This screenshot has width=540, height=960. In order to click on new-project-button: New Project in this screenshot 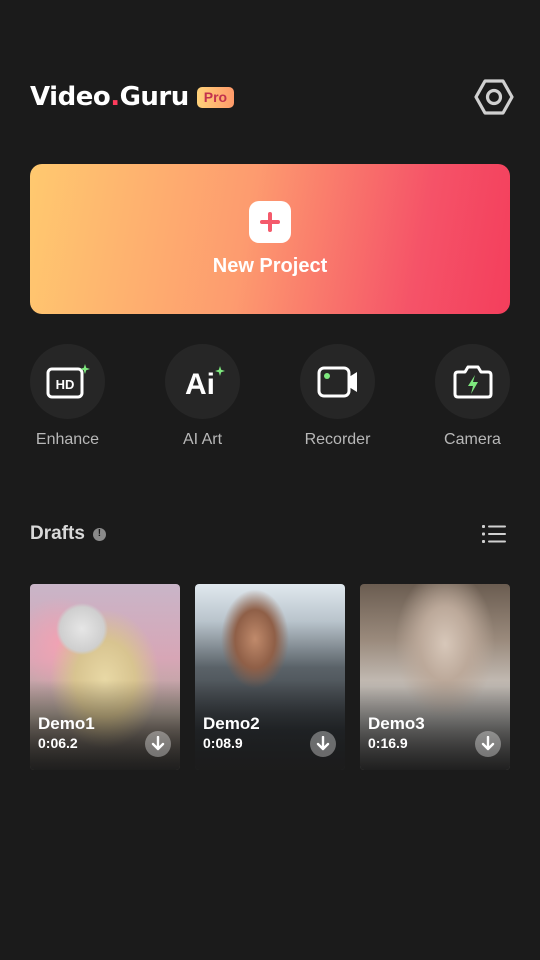, I will do `click(270, 239)`.